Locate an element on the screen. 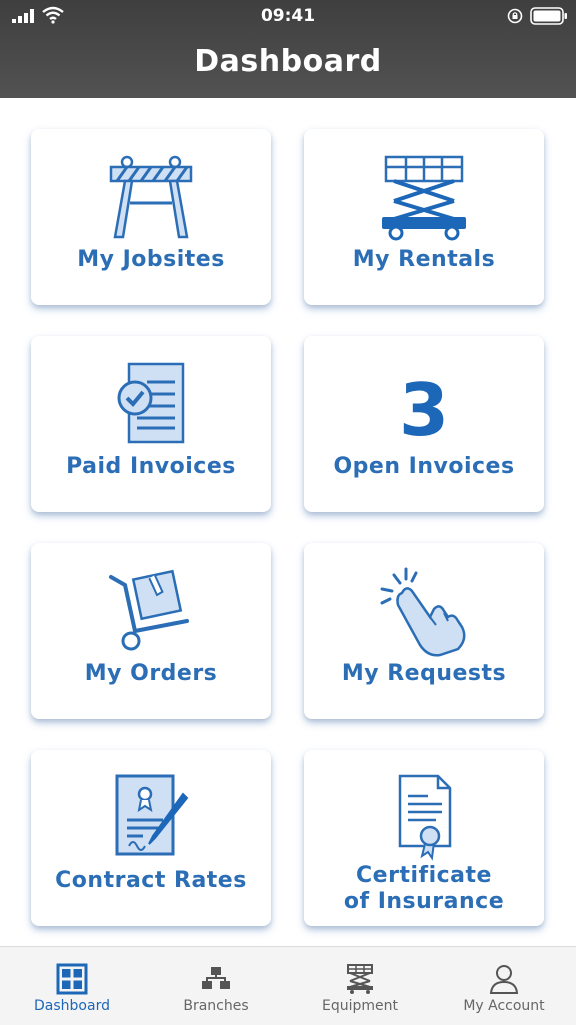 This screenshot has width=576, height=1025. page-title: Dashboard is located at coordinates (288, 61).